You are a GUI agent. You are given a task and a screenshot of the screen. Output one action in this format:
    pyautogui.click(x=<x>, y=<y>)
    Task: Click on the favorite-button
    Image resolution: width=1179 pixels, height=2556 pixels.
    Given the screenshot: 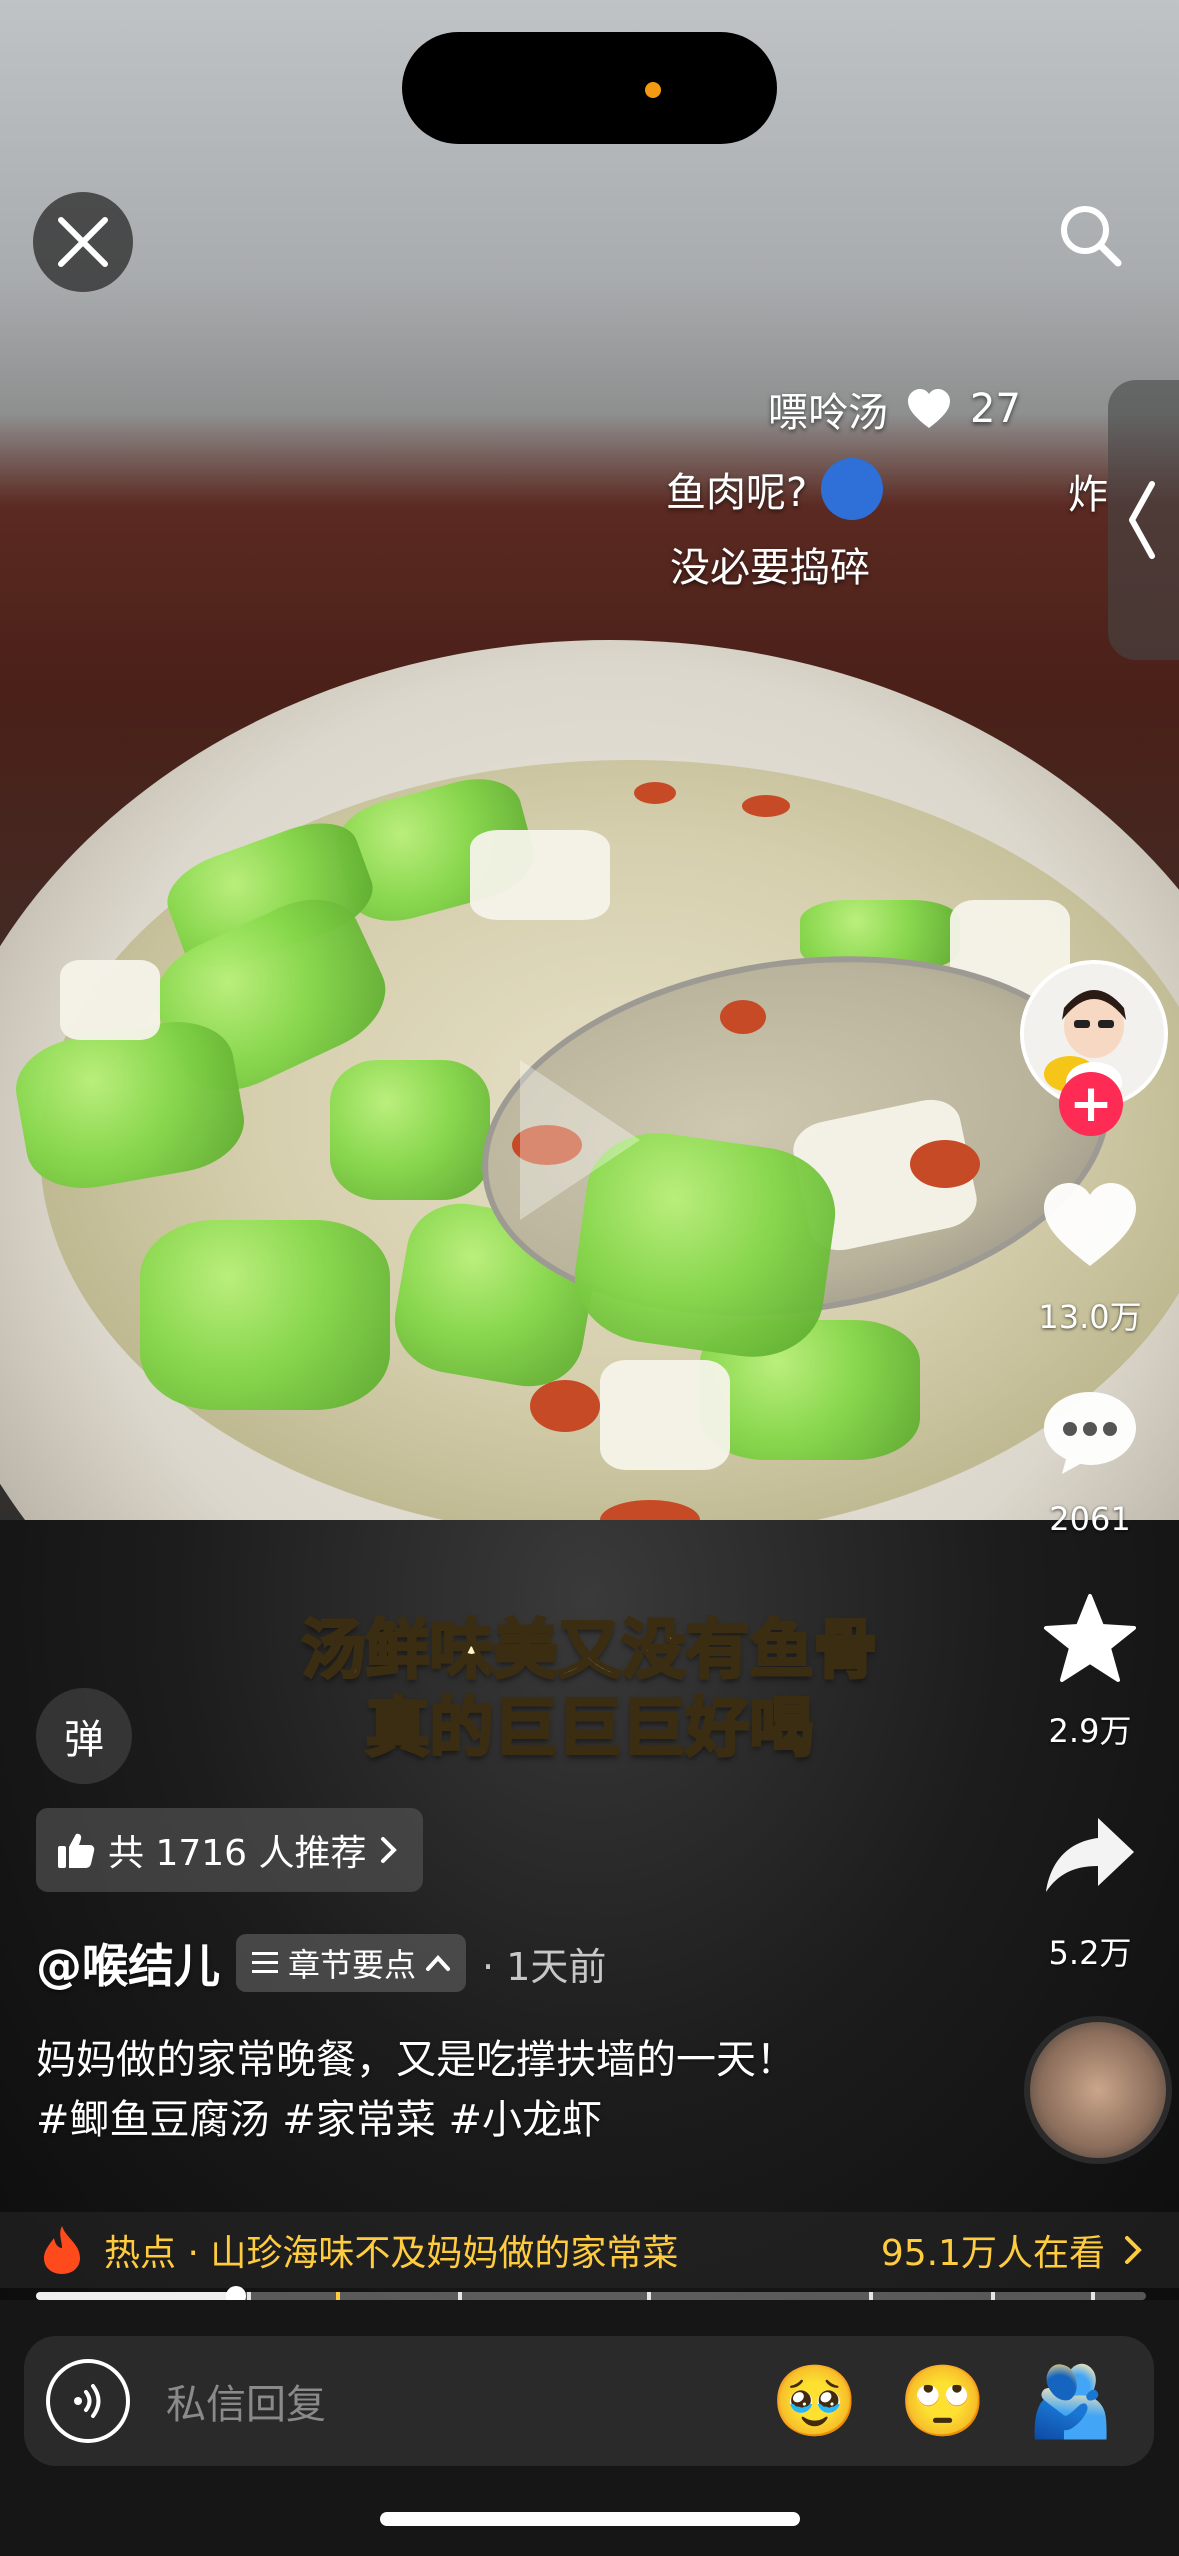 What is the action you would take?
    pyautogui.click(x=1090, y=1638)
    